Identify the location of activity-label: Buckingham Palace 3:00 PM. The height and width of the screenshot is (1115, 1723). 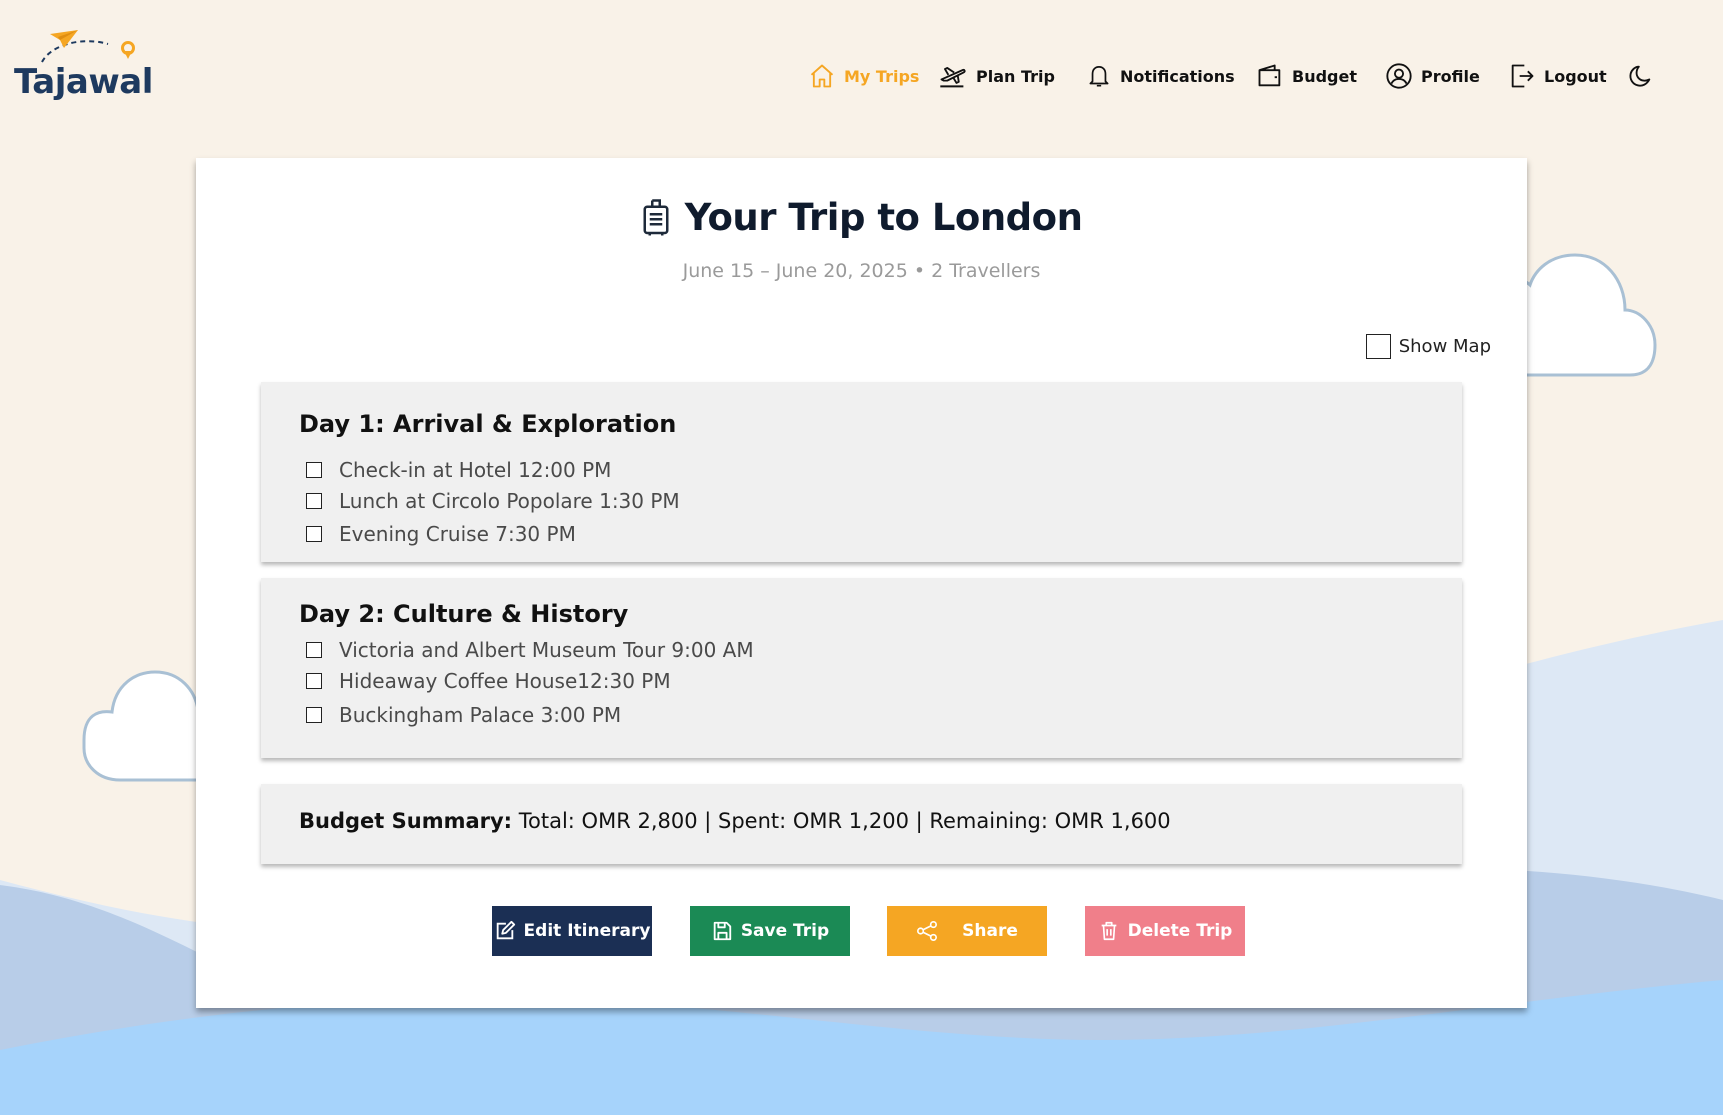
(480, 715).